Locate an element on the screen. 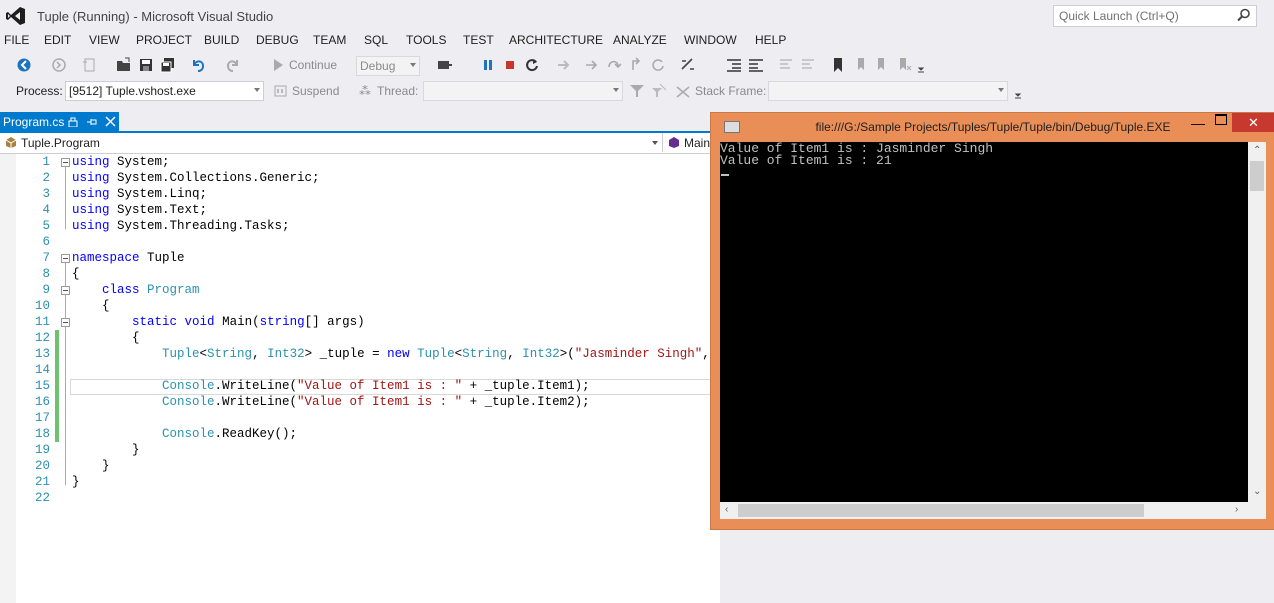  suspend-icon is located at coordinates (281, 91).